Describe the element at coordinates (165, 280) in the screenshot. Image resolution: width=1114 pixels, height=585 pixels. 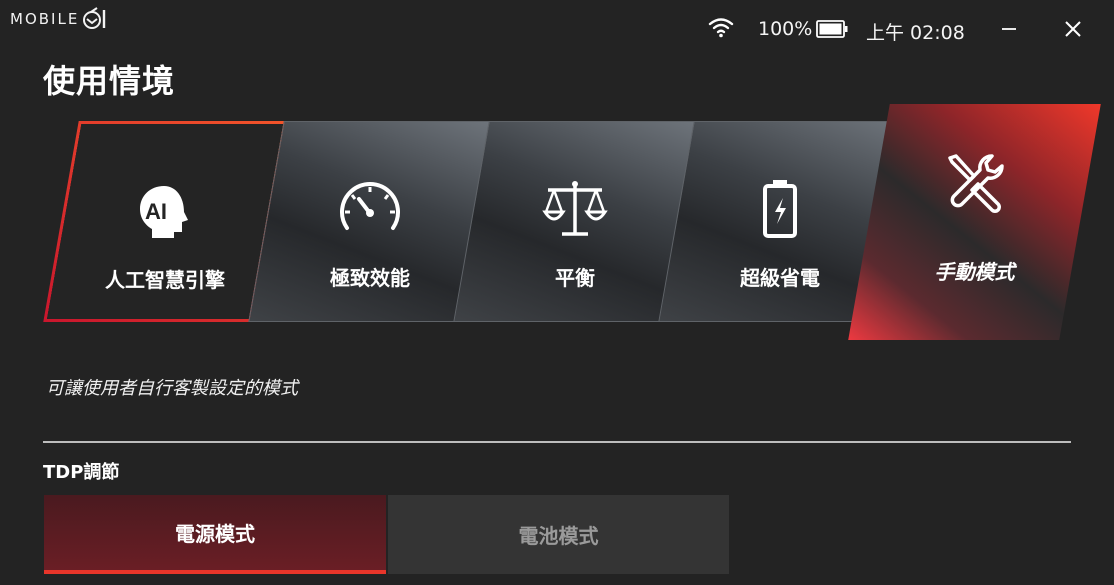
I see `mode-label: 人工智慧引擎` at that location.